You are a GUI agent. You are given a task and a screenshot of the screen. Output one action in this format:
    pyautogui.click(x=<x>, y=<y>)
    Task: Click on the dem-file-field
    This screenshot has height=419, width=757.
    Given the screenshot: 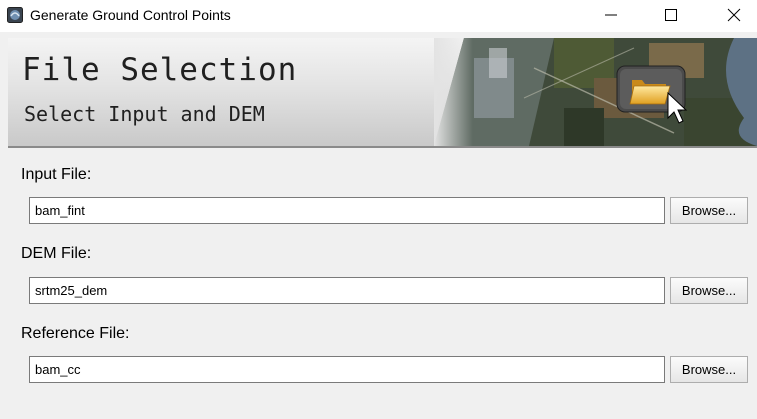 What is the action you would take?
    pyautogui.click(x=347, y=290)
    